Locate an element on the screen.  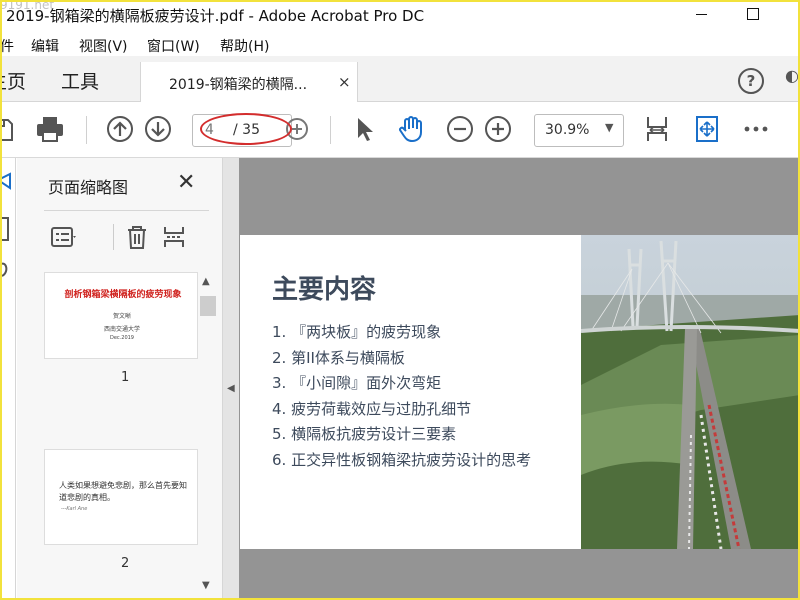
help-icon: ? is located at coordinates (751, 81).